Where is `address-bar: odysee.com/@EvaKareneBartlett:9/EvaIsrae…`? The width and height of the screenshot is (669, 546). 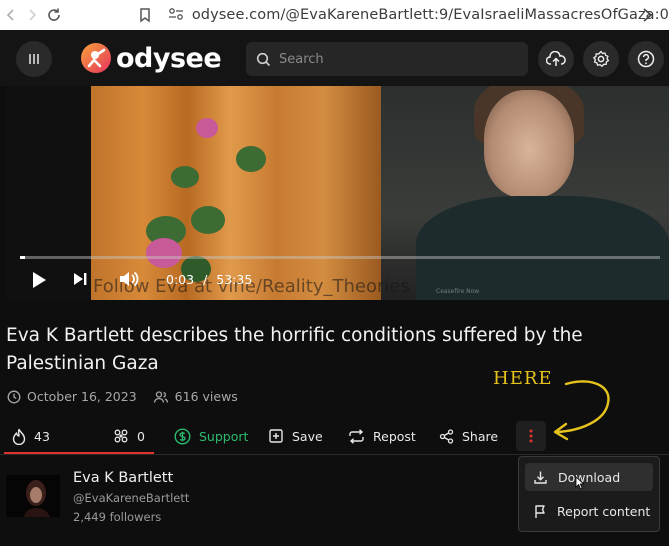
address-bar: odysee.com/@EvaKareneBartlett:9/EvaIsrae… is located at coordinates (430, 15).